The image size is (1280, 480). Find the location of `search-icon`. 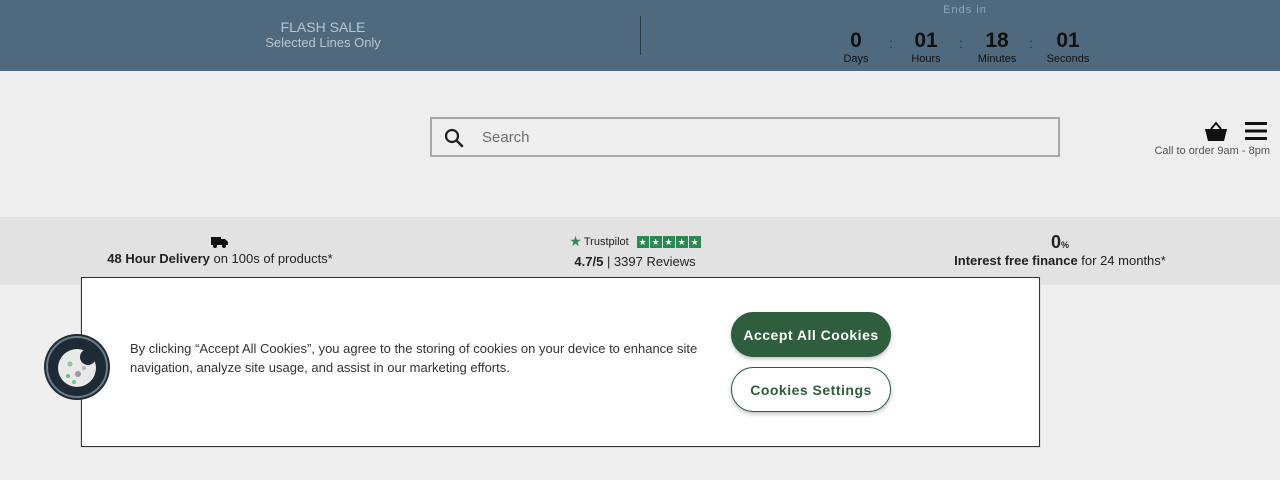

search-icon is located at coordinates (454, 138).